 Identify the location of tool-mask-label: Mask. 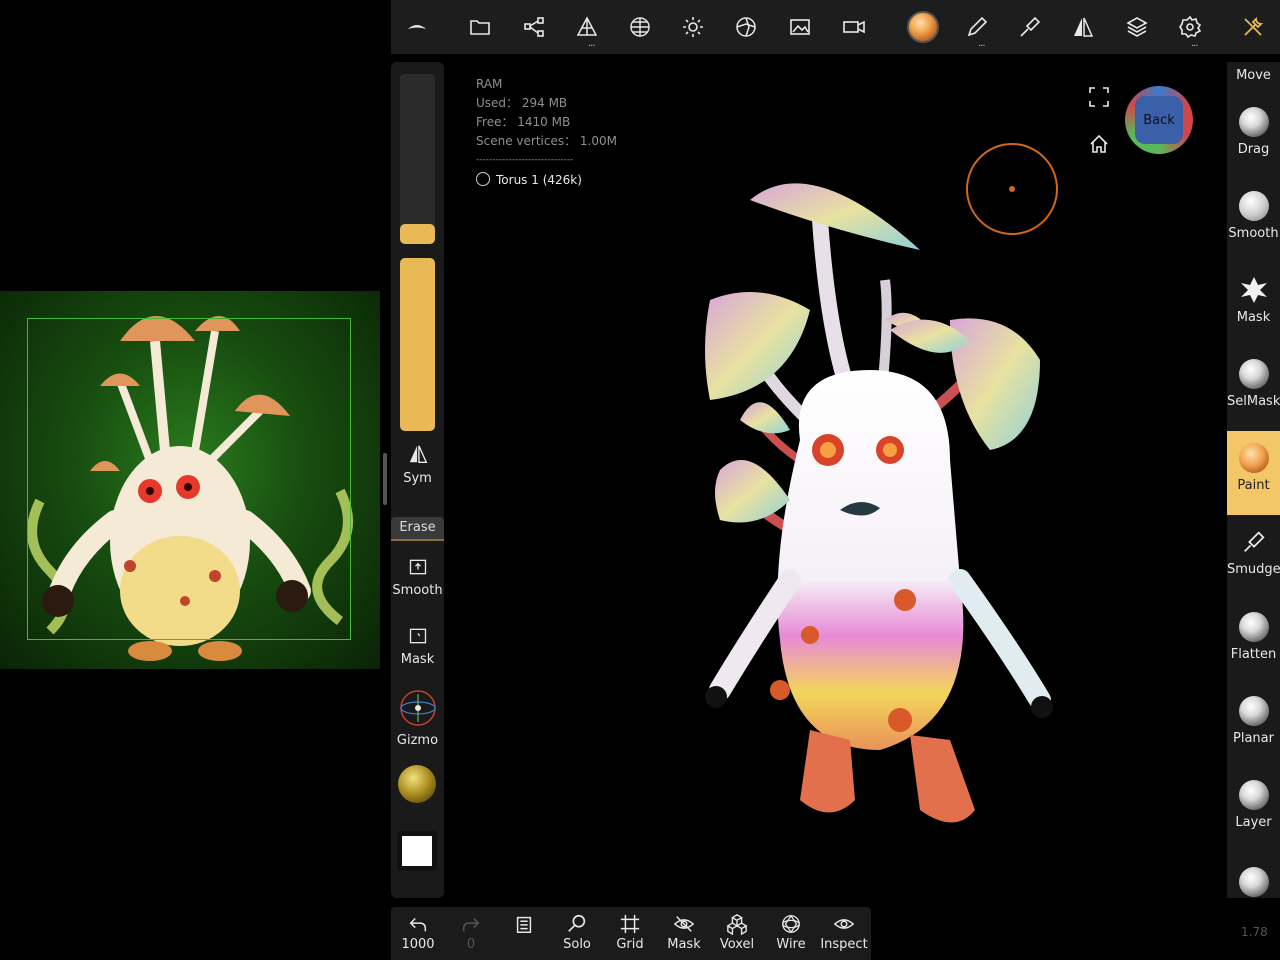
(1253, 317).